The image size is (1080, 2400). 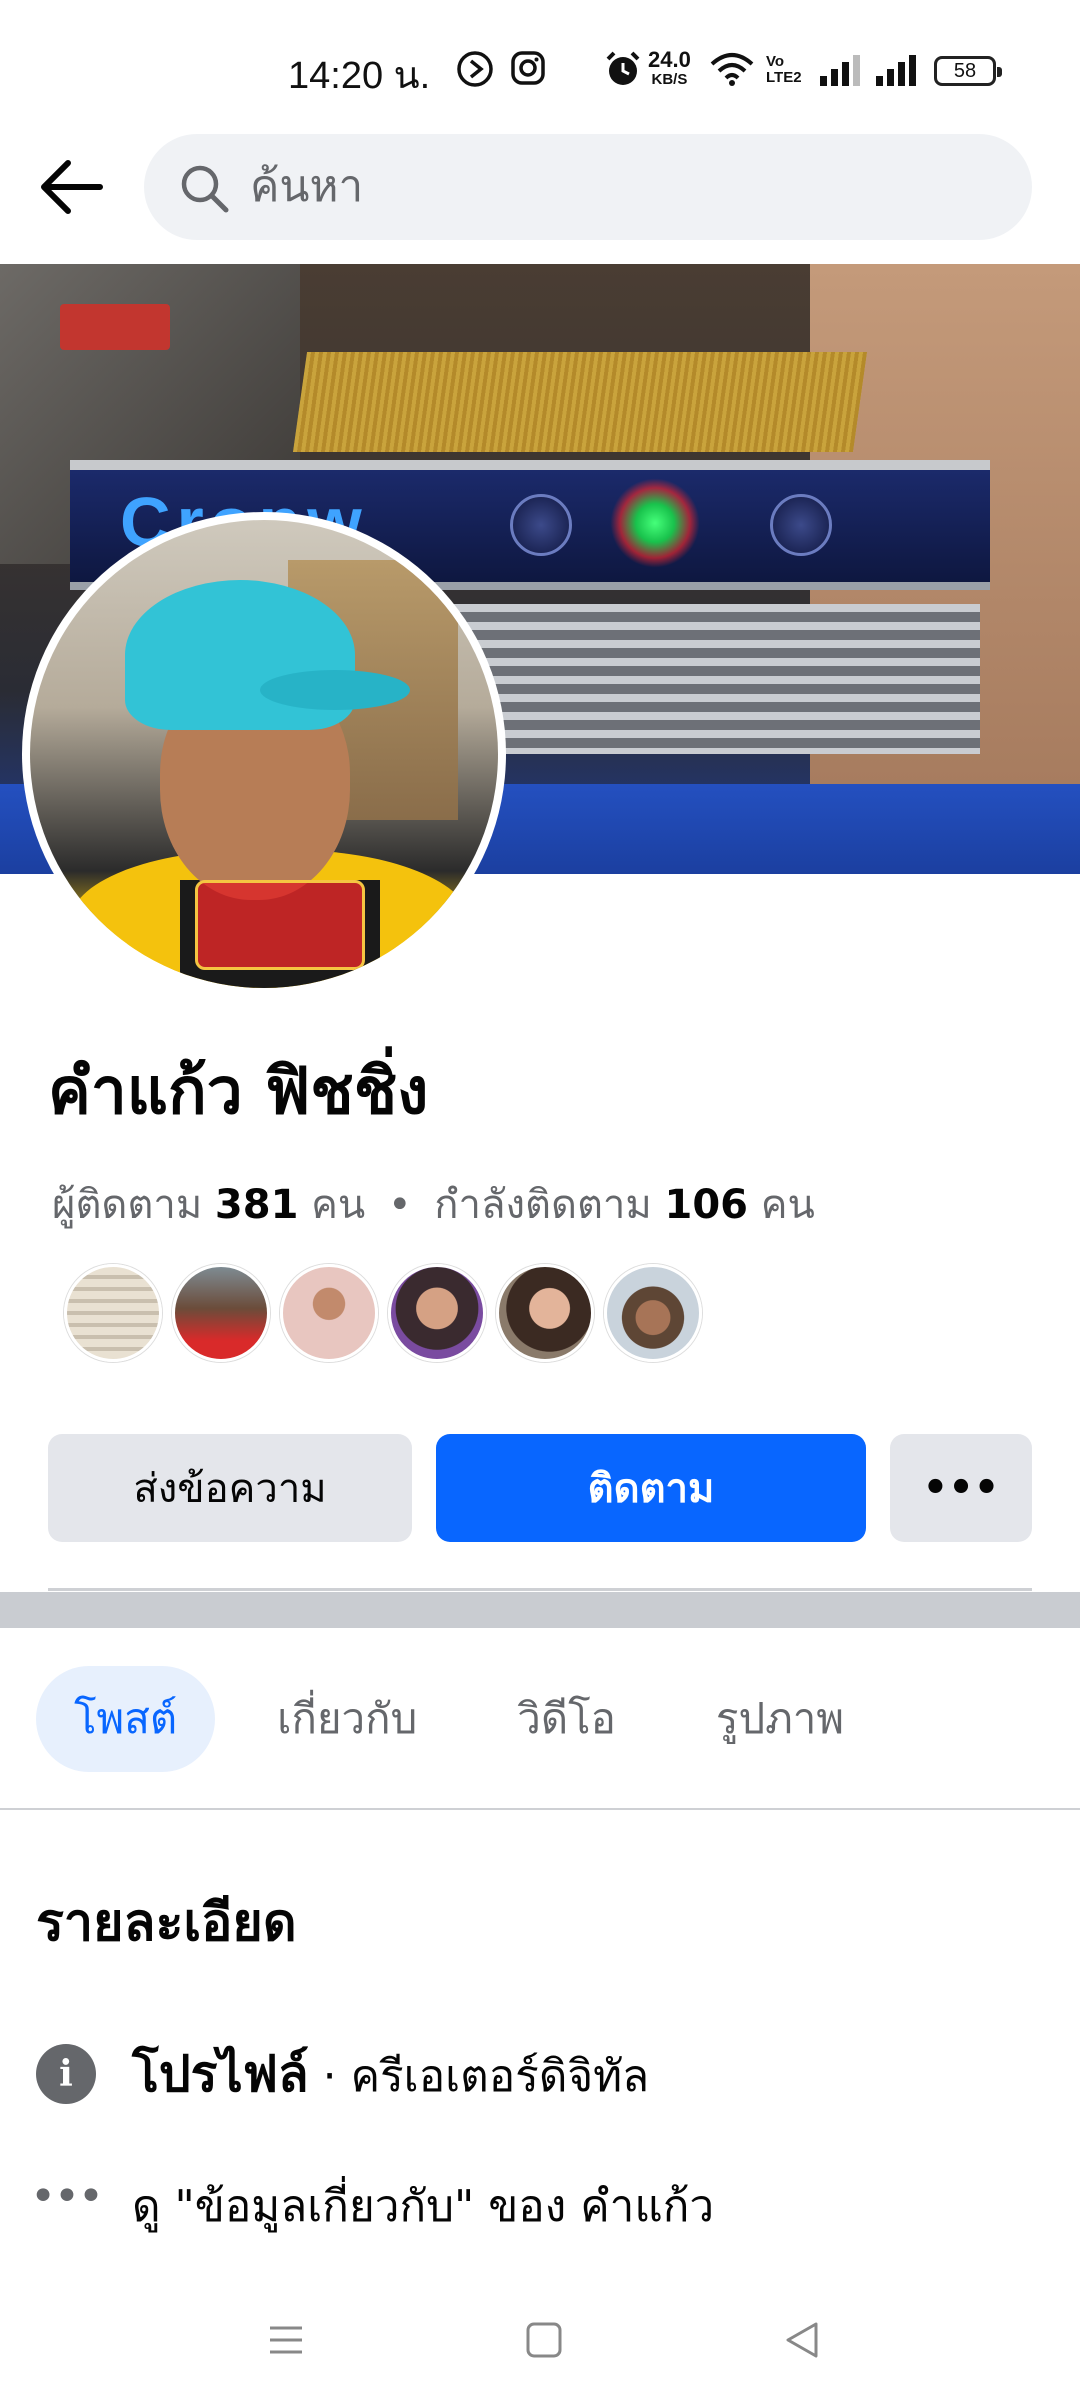 What do you see at coordinates (126, 1719) in the screenshot?
I see `tab-posts: โพสต์` at bounding box center [126, 1719].